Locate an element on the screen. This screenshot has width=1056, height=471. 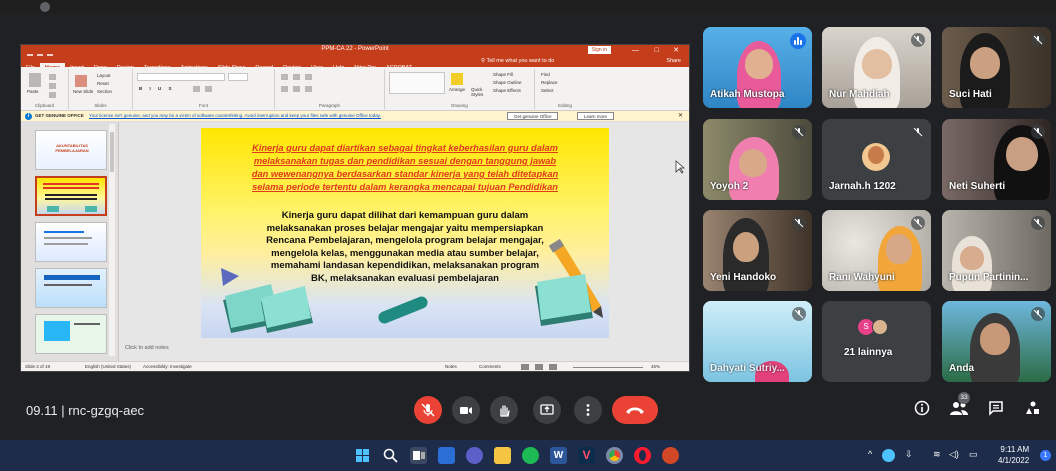
align-left-icon is located at coordinates (284, 89).